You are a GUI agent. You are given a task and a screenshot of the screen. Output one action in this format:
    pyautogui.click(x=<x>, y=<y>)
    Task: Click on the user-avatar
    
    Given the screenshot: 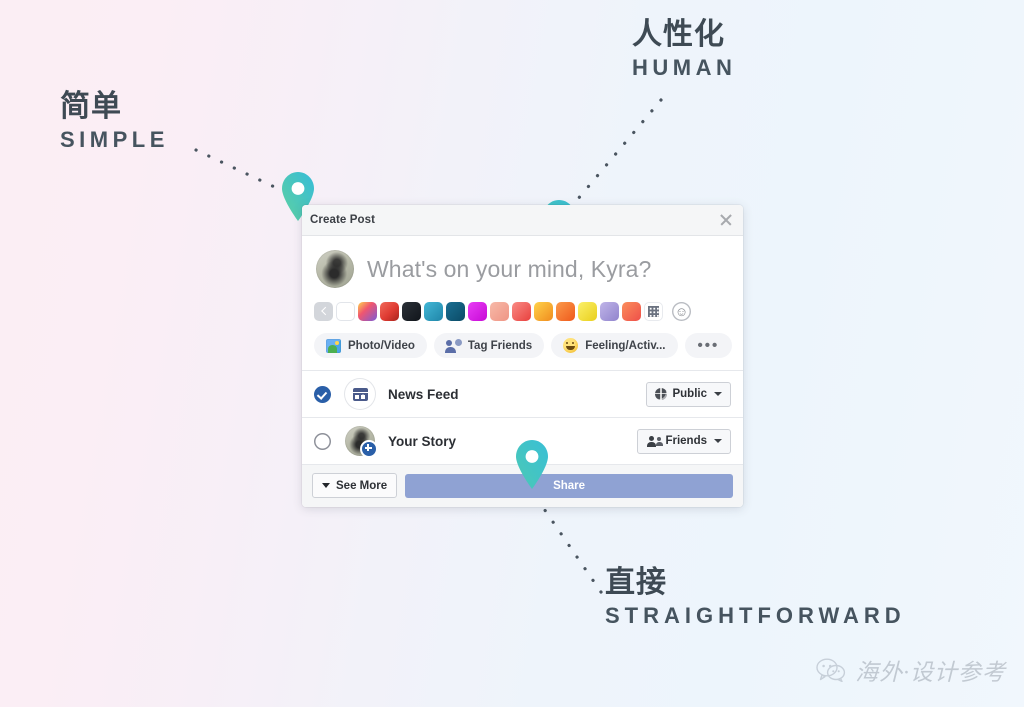 What is the action you would take?
    pyautogui.click(x=335, y=269)
    